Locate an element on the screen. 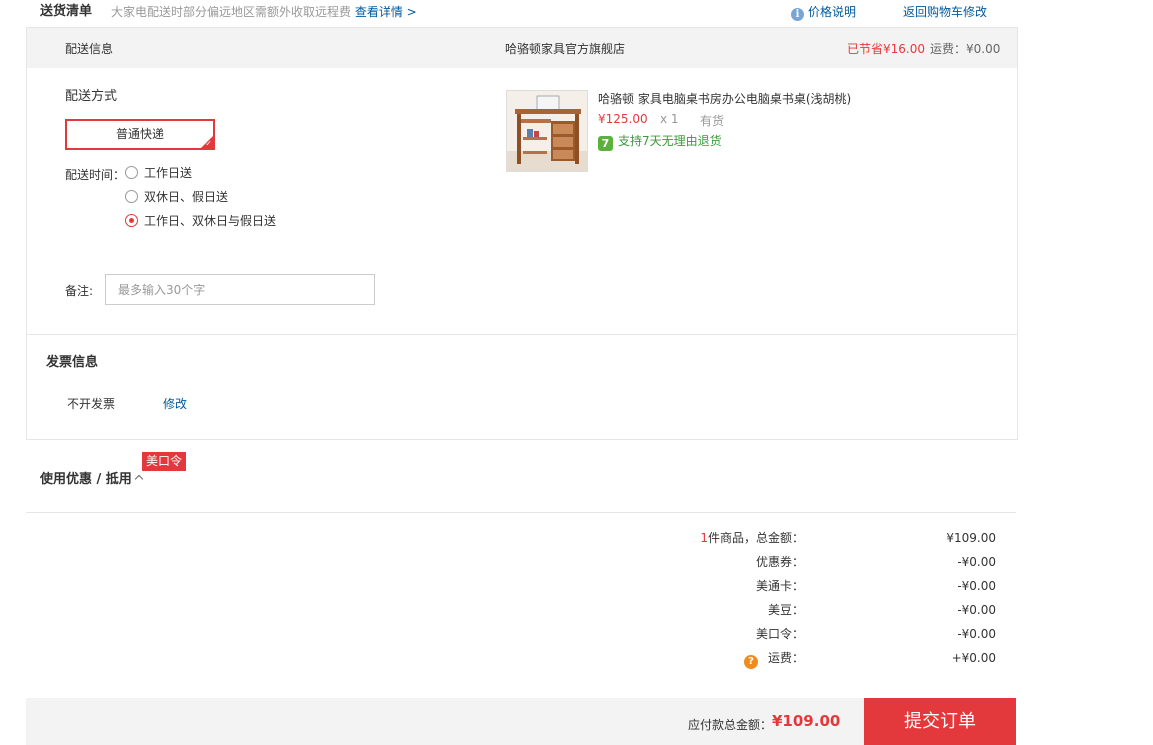 The width and height of the screenshot is (1153, 745). delivery-time-option-weekend: 双休日、假日送 is located at coordinates (176, 197).